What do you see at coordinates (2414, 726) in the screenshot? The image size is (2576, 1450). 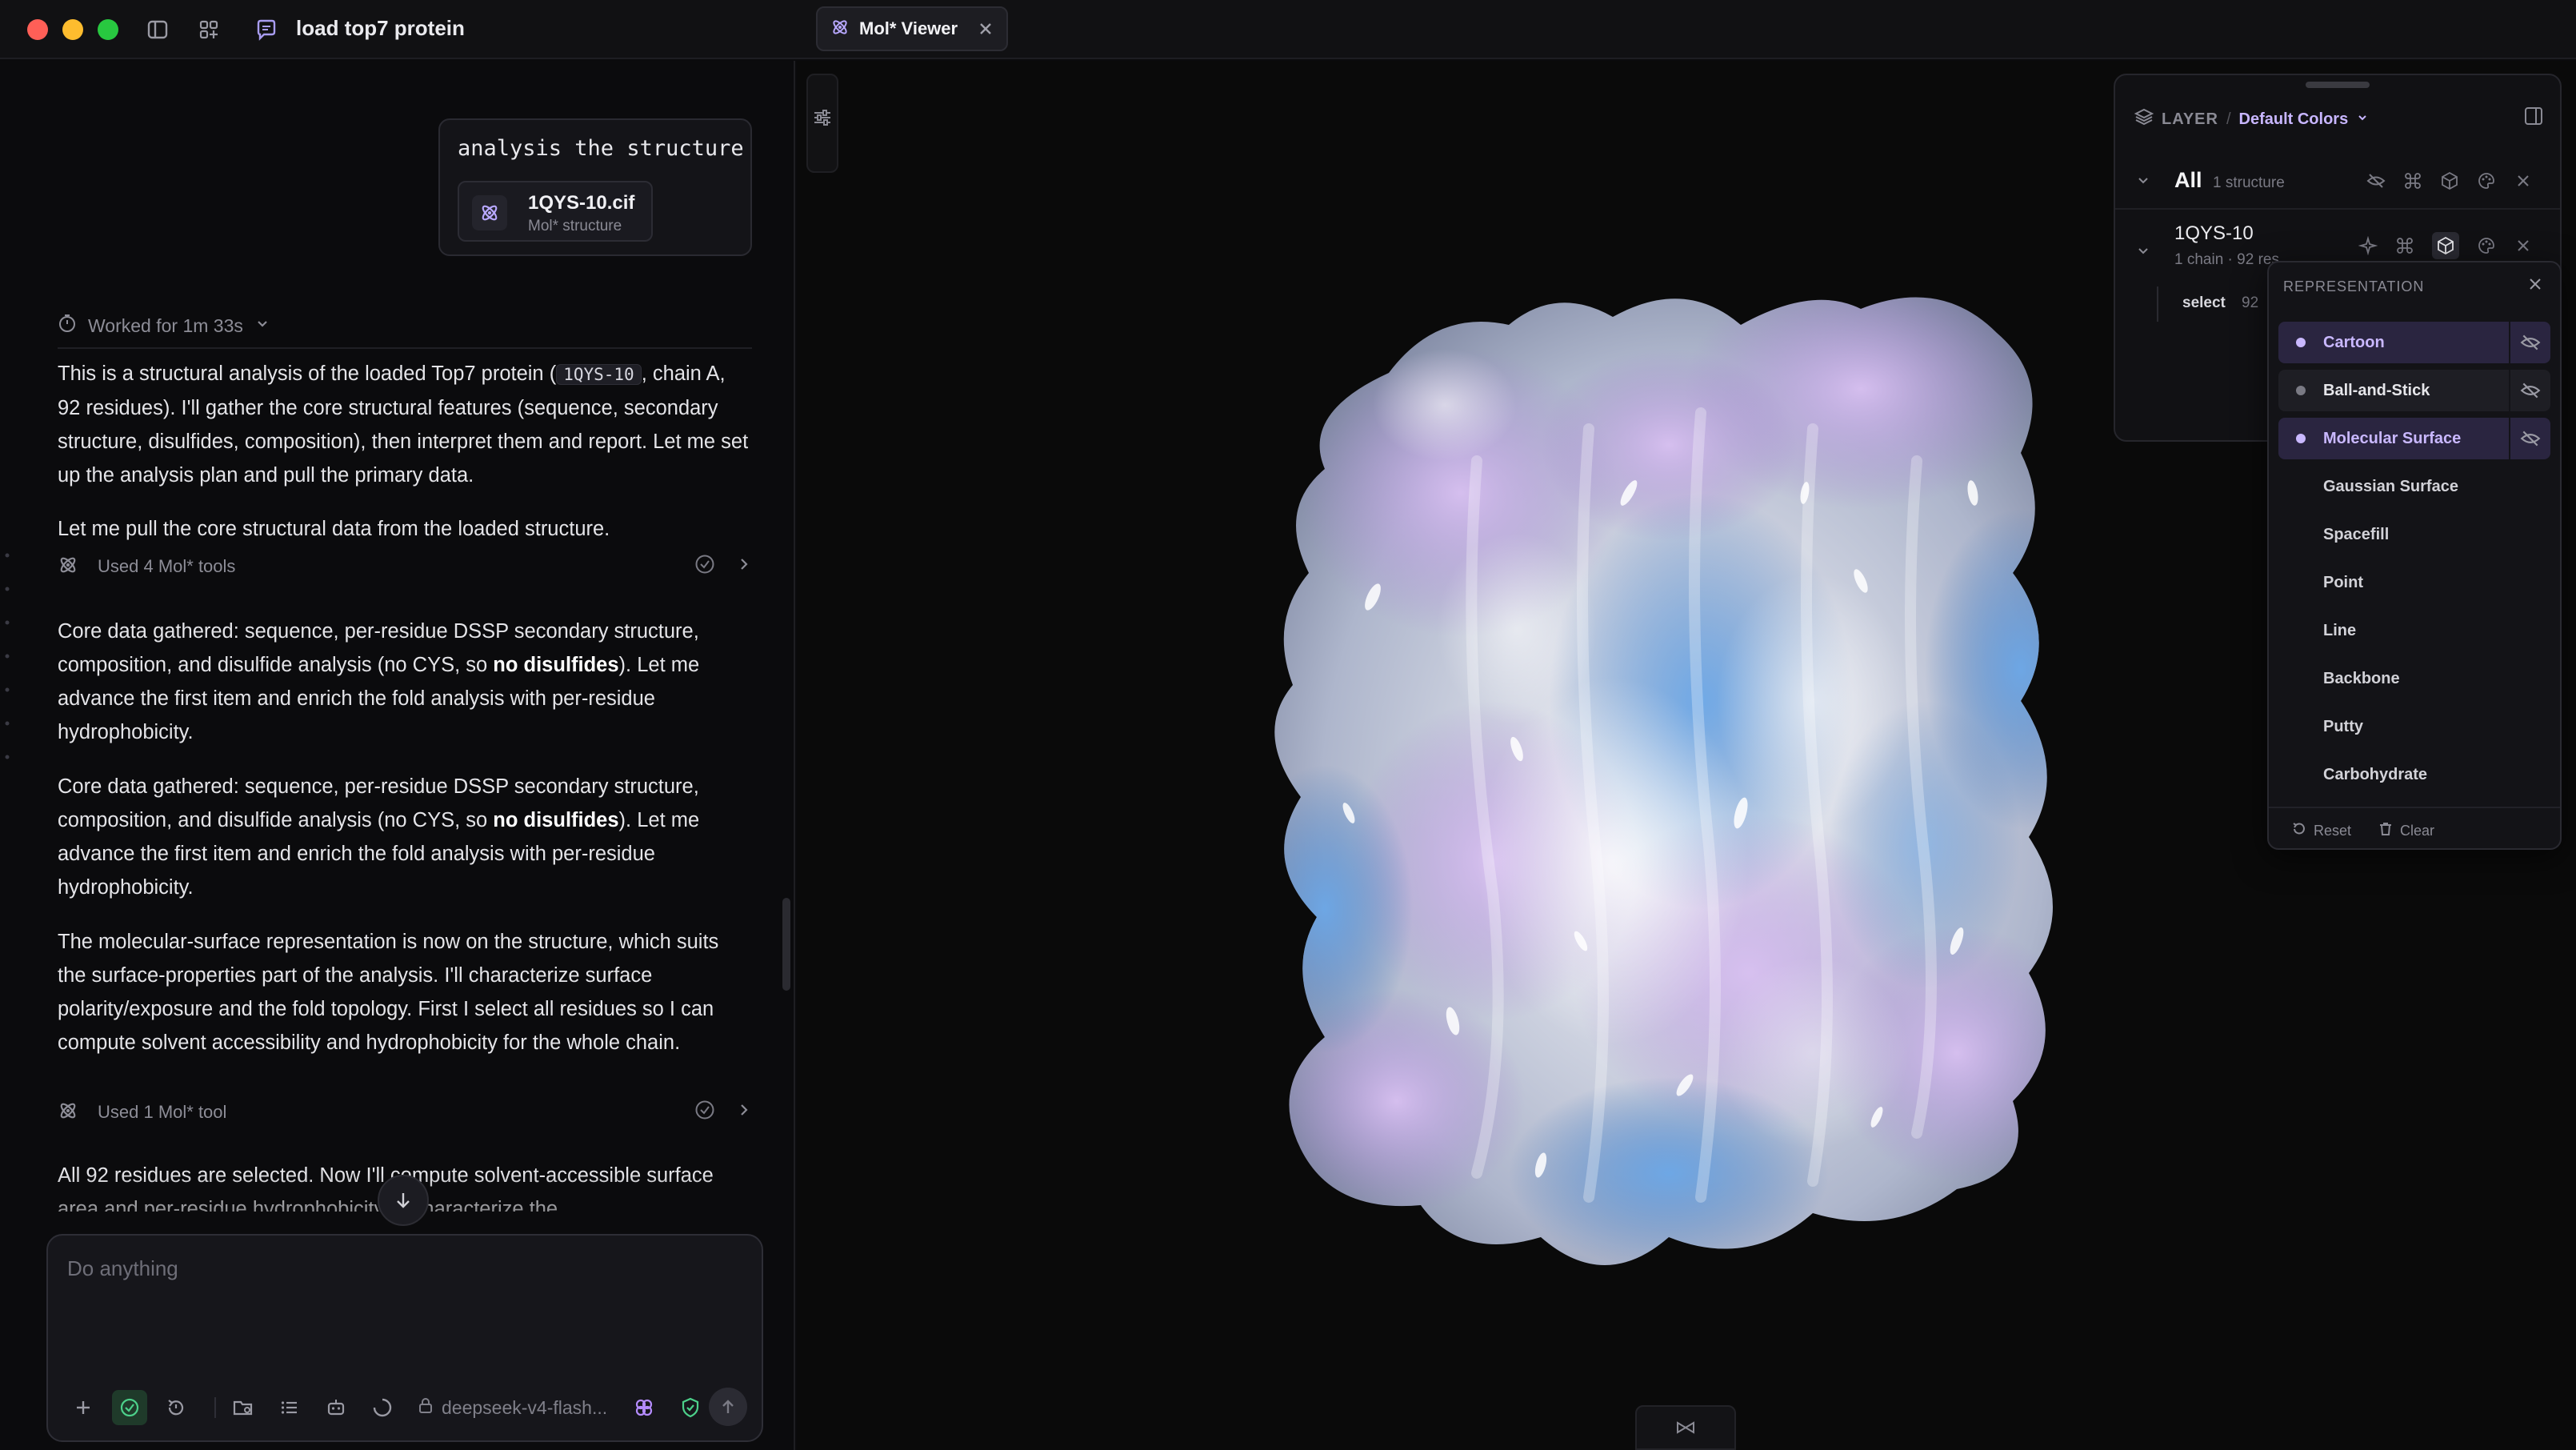 I see `rep-item-putty: Putty` at bounding box center [2414, 726].